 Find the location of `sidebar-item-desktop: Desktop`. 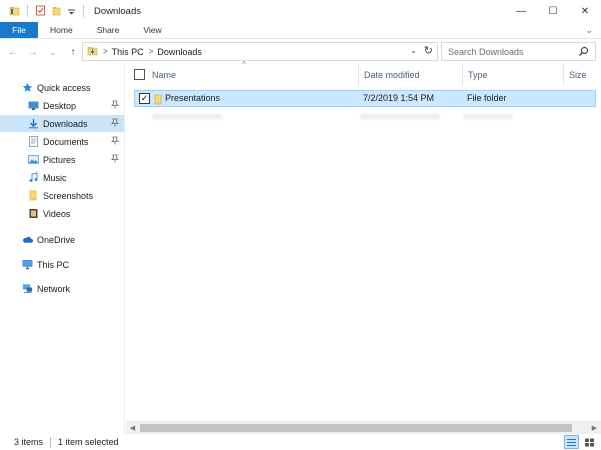

sidebar-item-desktop: Desktop is located at coordinates (62, 105).